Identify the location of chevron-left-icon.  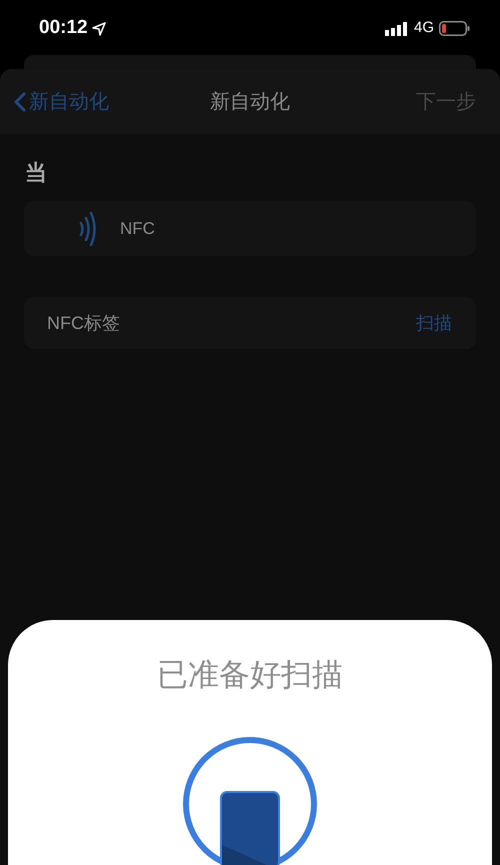
(20, 102).